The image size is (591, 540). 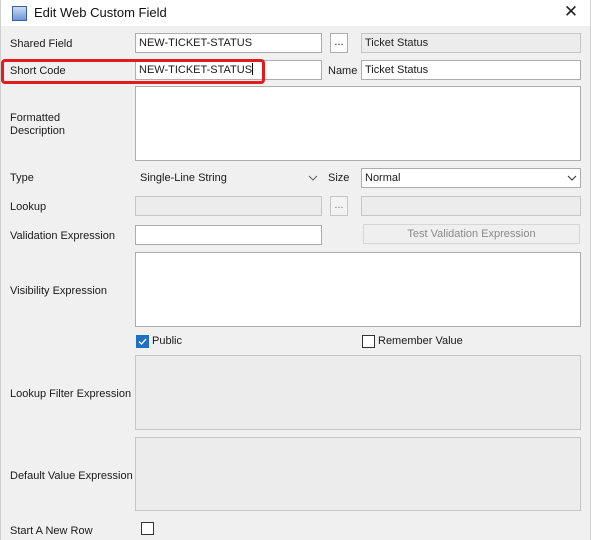 What do you see at coordinates (183, 178) in the screenshot?
I see `type-select-value: Single-Line String` at bounding box center [183, 178].